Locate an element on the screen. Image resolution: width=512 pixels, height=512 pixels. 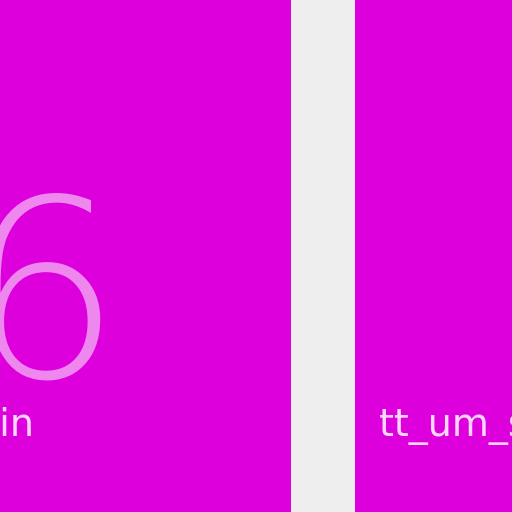
tile-label-right: tt_um_s is located at coordinates (445, 423).